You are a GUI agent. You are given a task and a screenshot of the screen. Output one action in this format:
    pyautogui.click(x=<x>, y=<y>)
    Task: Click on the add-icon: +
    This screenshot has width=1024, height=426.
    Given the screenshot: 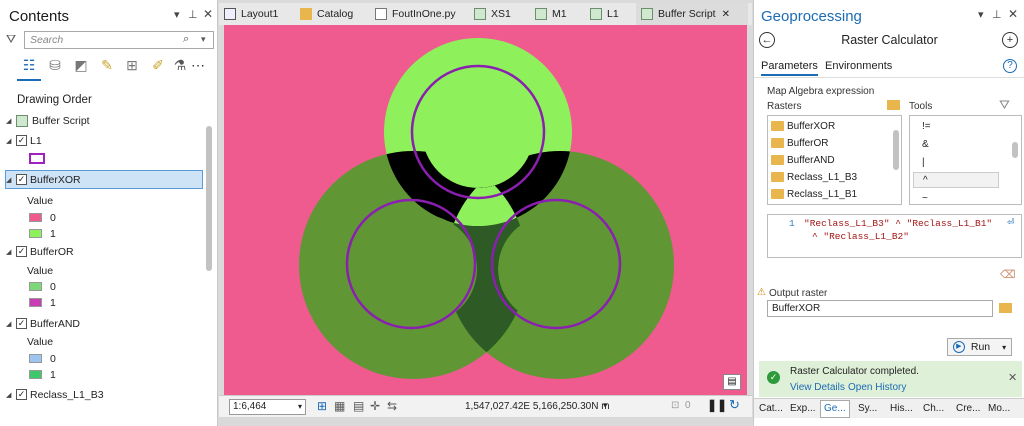 What is the action you would take?
    pyautogui.click(x=1010, y=40)
    